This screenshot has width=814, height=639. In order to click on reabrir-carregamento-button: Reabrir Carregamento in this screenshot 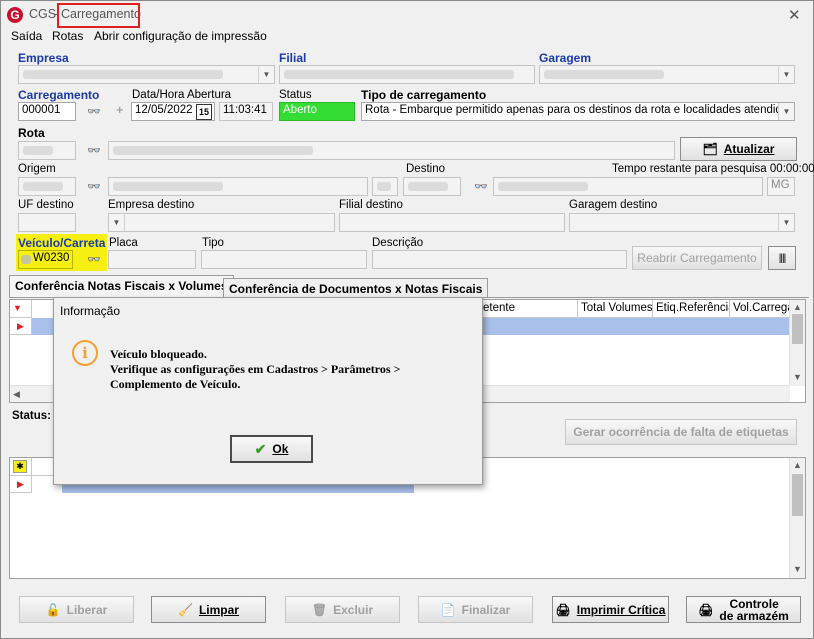, I will do `click(697, 258)`.